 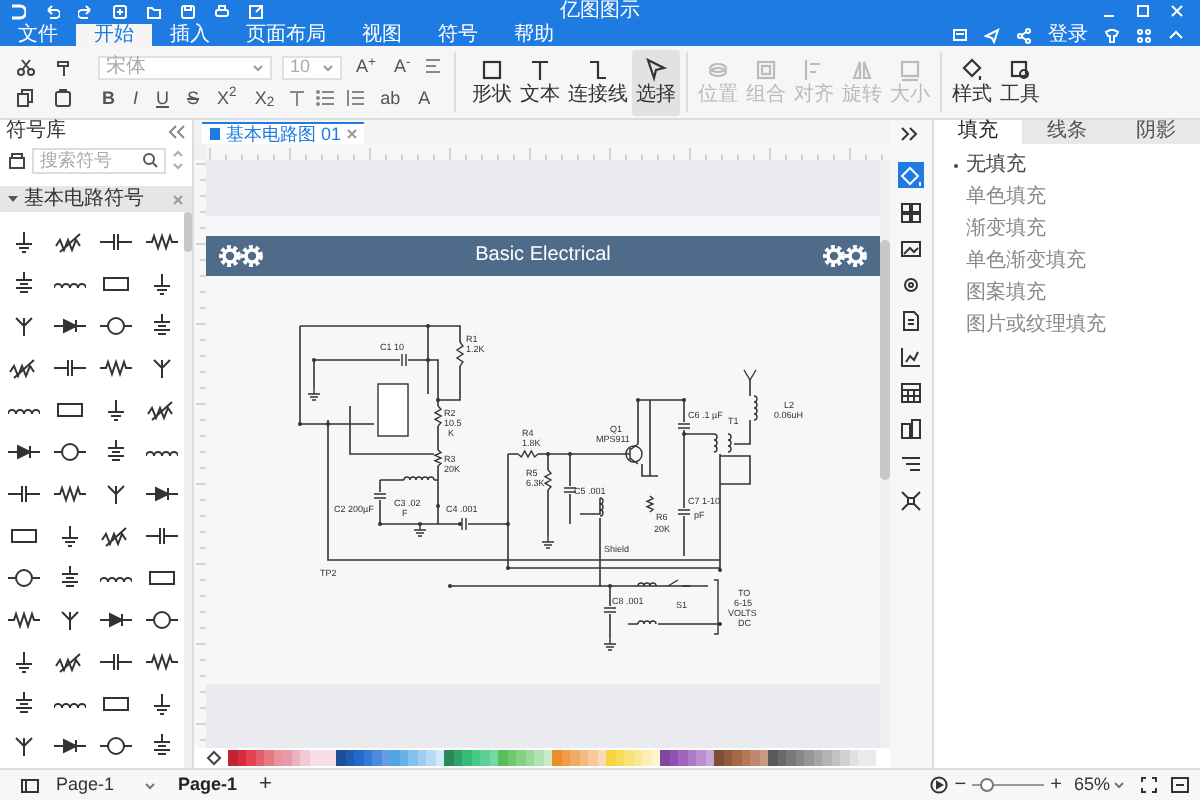 What do you see at coordinates (96, 199) in the screenshot?
I see `category-header: 基本电路符号` at bounding box center [96, 199].